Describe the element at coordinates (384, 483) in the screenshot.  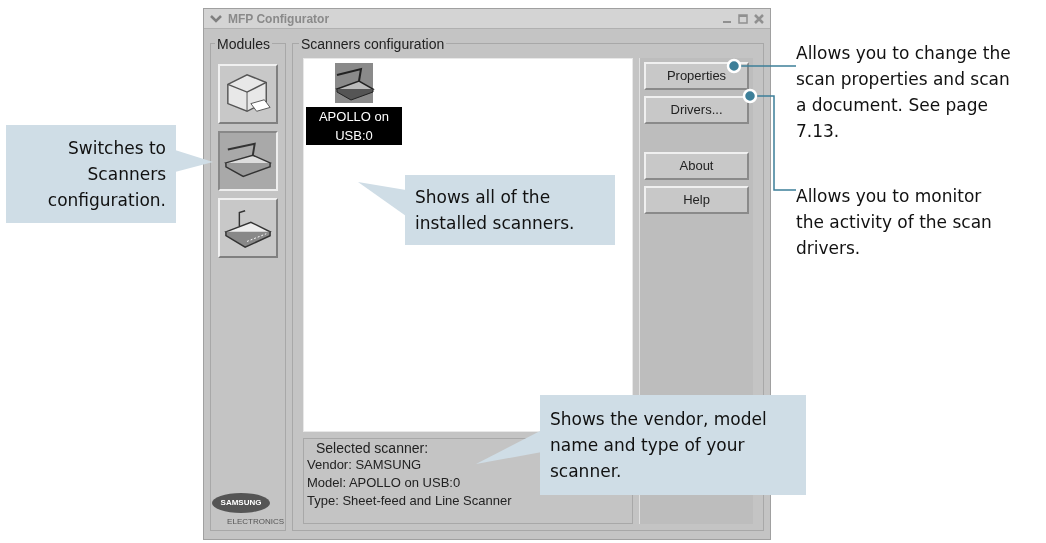
I see `info-text: Model: APOLLO on USB:0` at that location.